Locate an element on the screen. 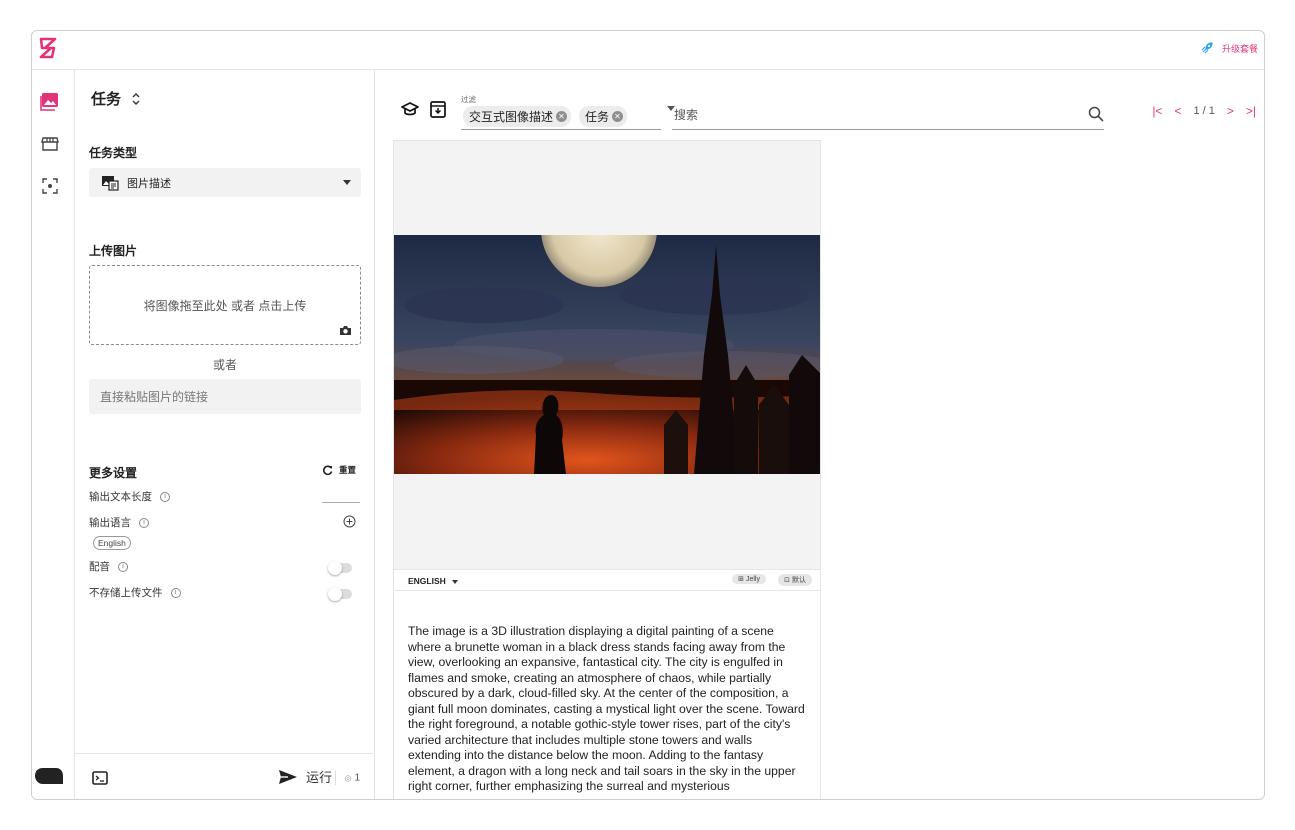 The width and height of the screenshot is (1295, 830). more-settings-label: 更多设置 is located at coordinates (113, 473).